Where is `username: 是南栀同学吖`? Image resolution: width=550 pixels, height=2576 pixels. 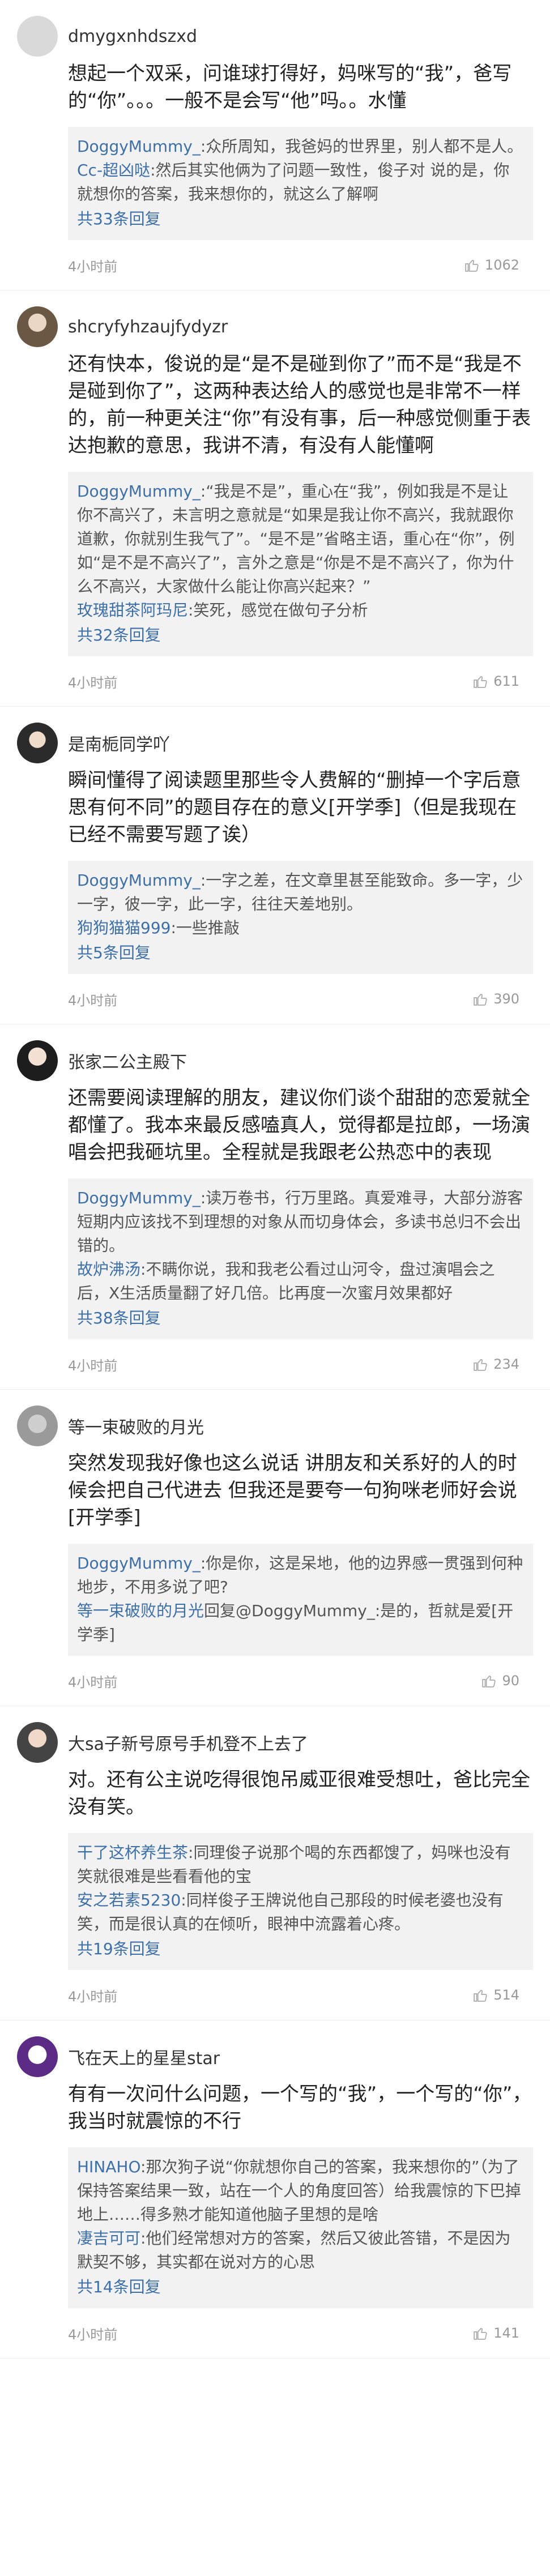 username: 是南栀同学吖 is located at coordinates (119, 742).